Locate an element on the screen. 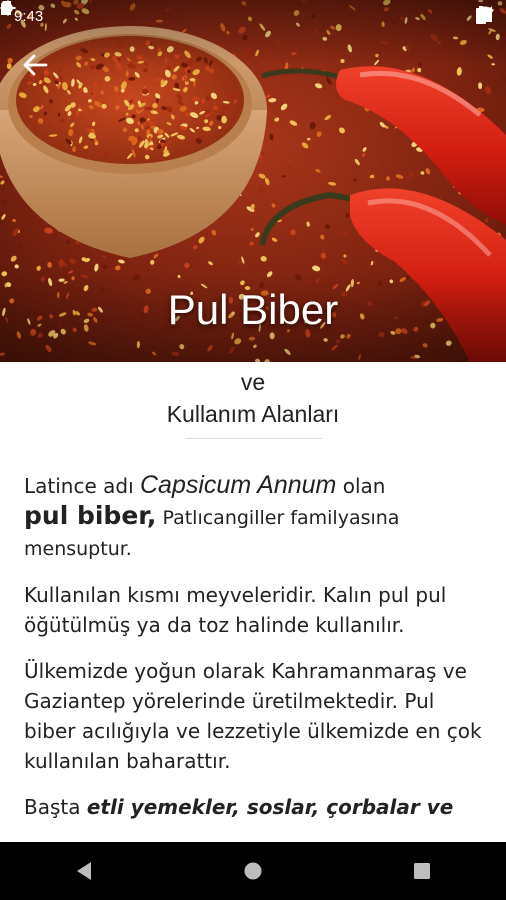 Image resolution: width=506 pixels, height=900 pixels. bold-term: pul biber, is located at coordinates (90, 515).